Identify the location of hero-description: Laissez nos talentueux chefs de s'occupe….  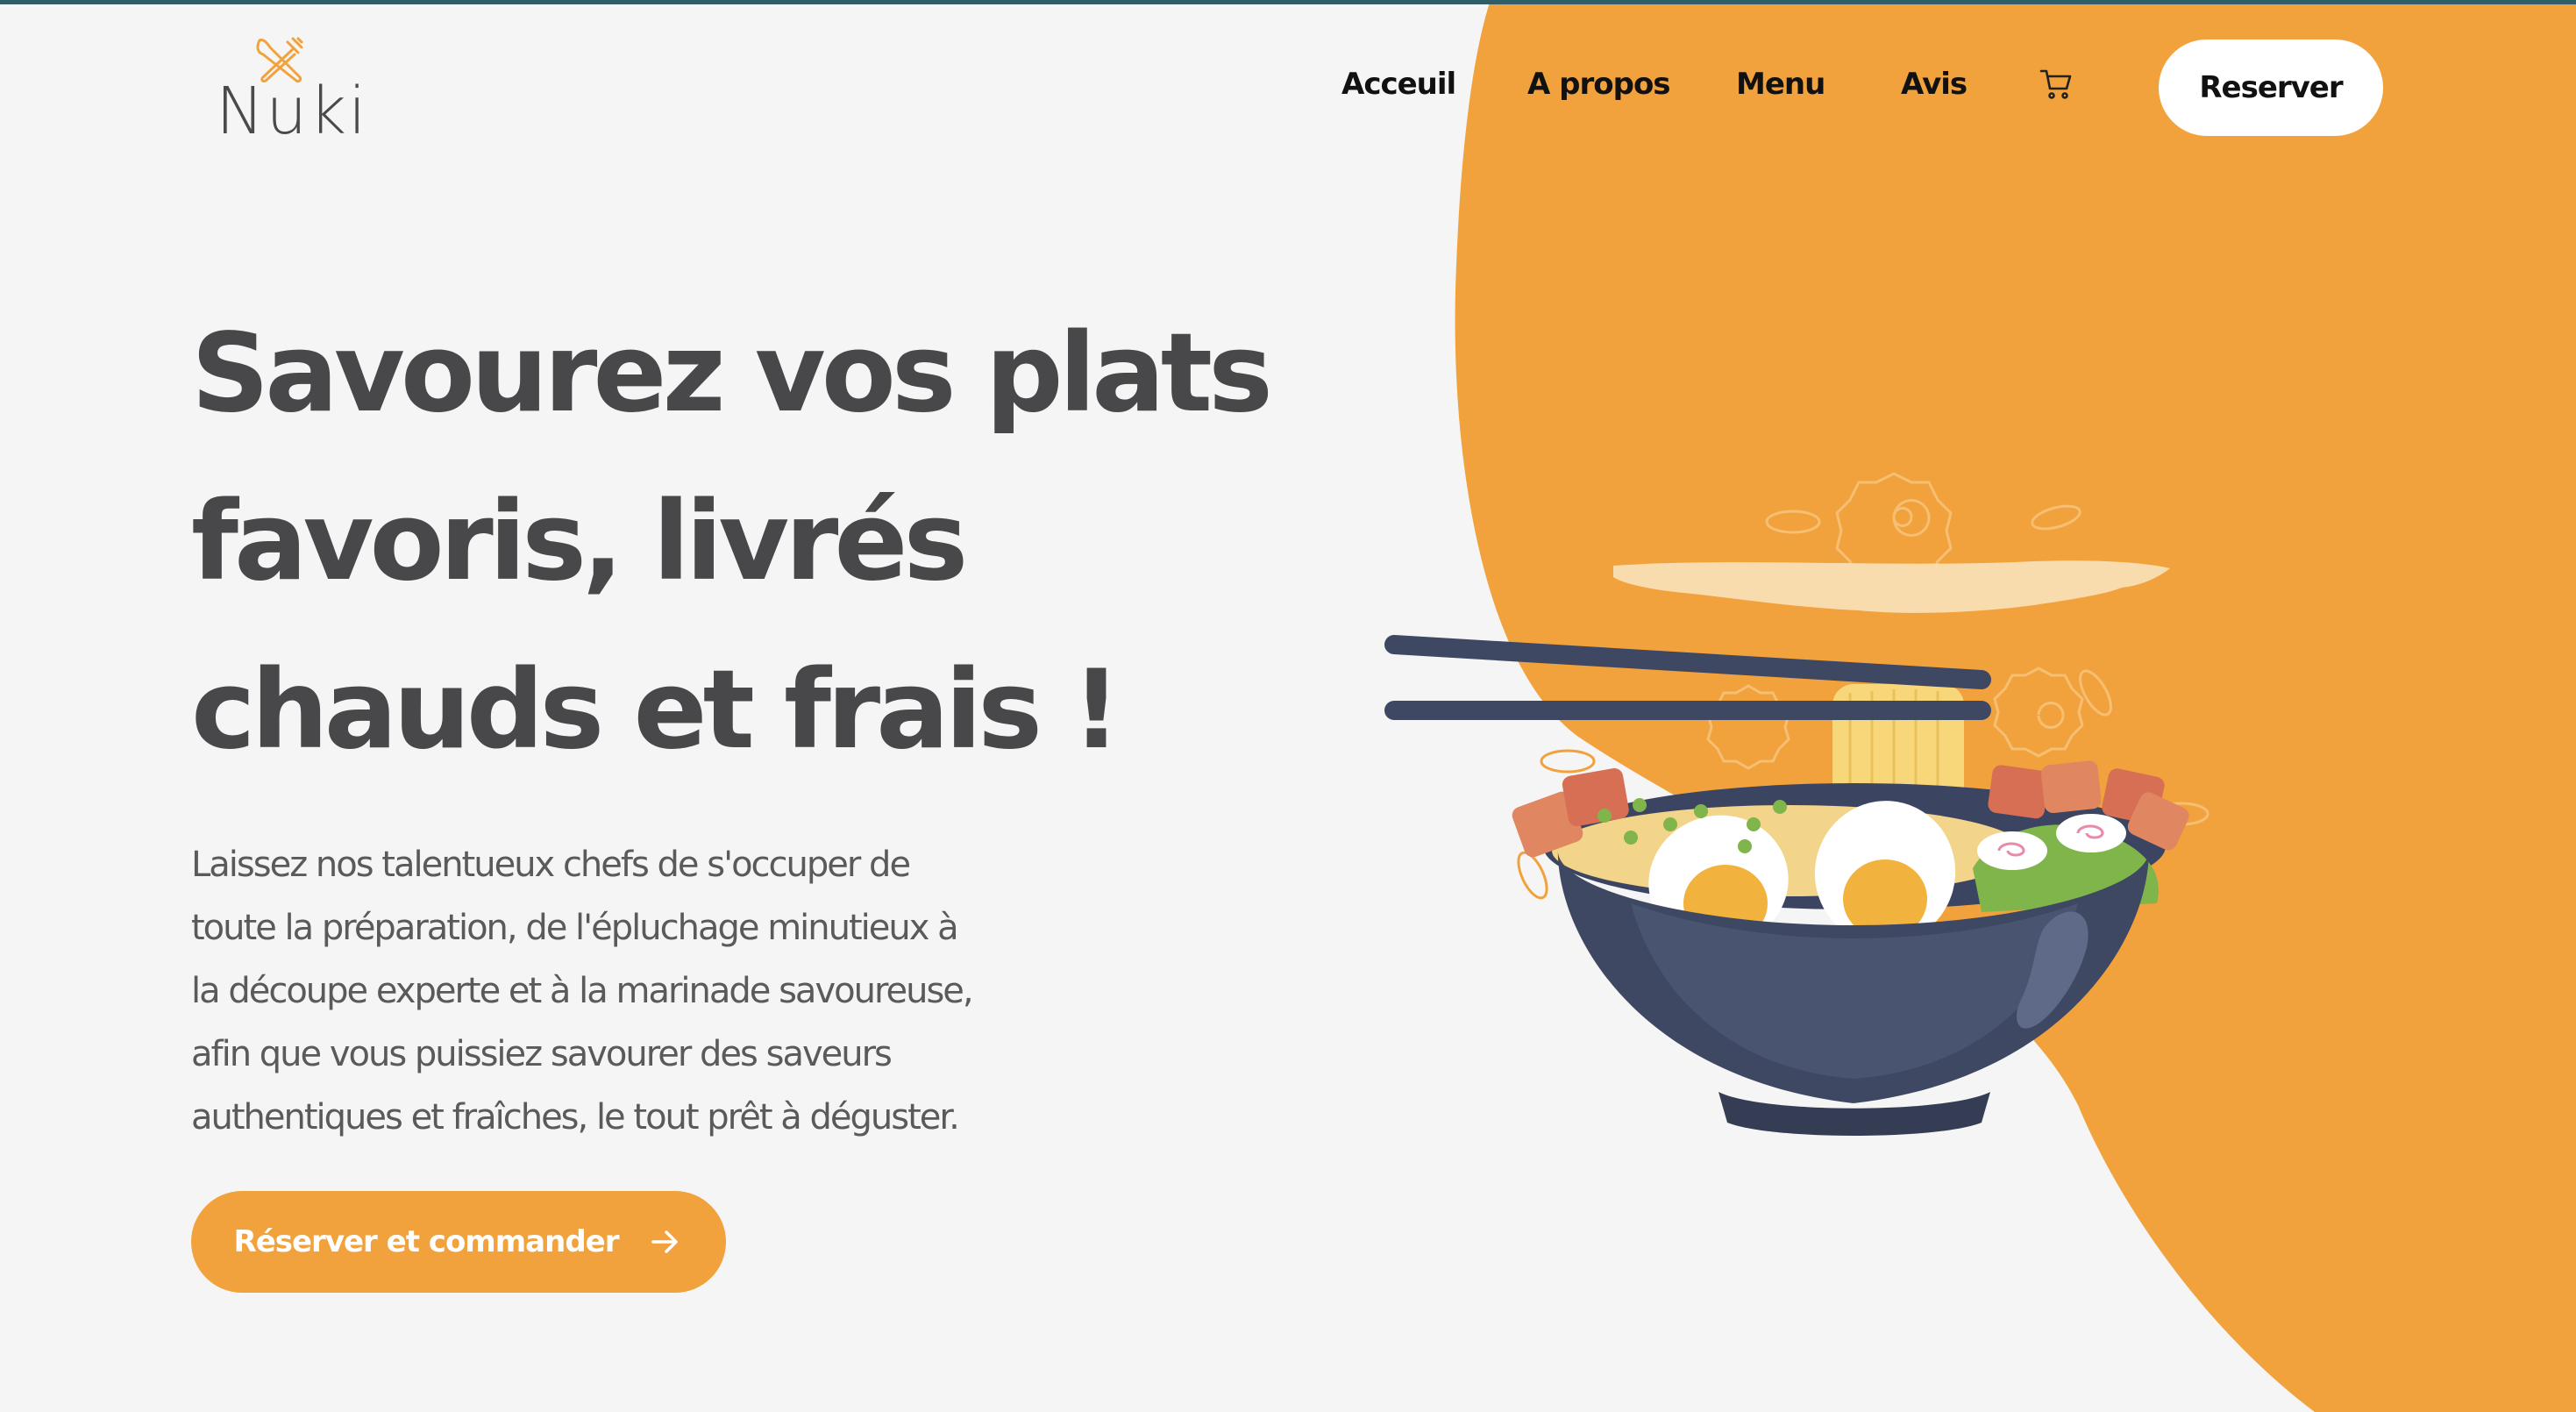
(651, 991).